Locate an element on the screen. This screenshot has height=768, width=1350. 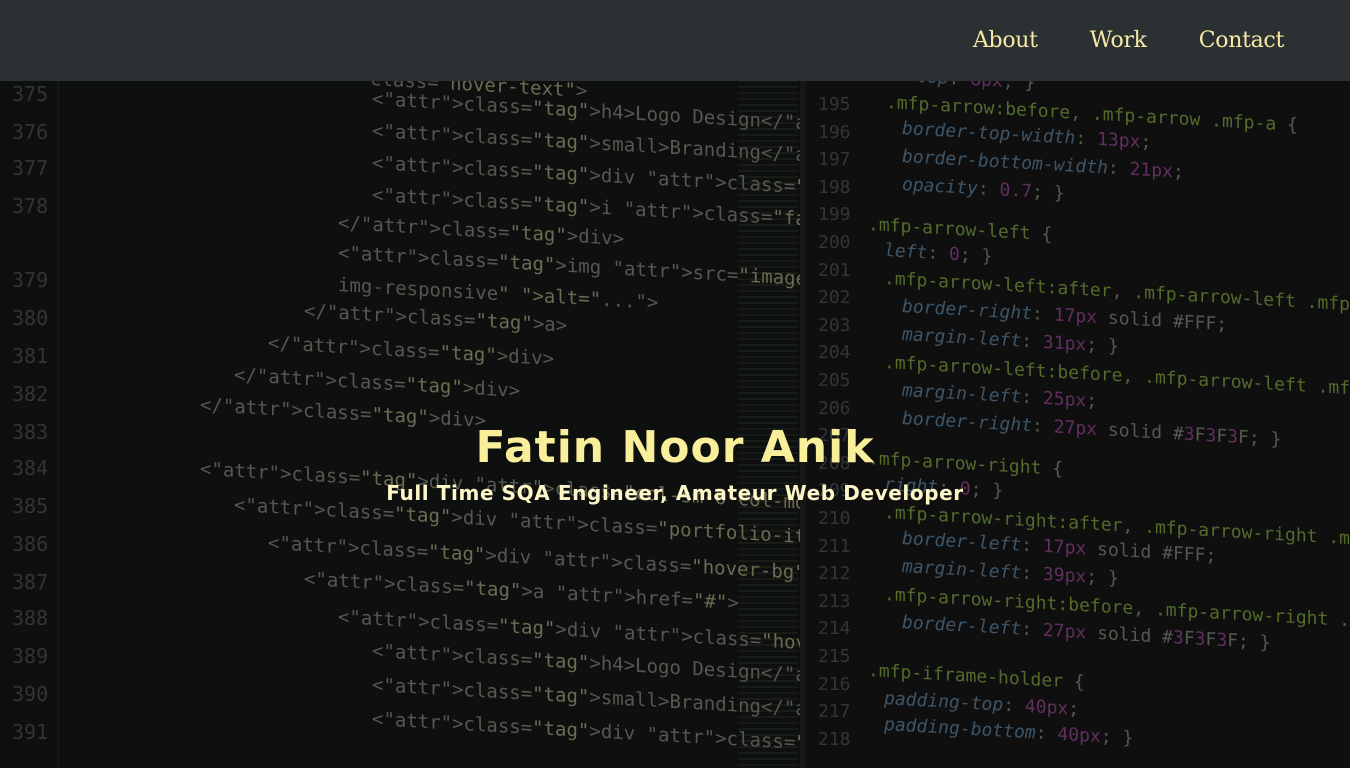
navbar: About Work Contact is located at coordinates (675, 40).